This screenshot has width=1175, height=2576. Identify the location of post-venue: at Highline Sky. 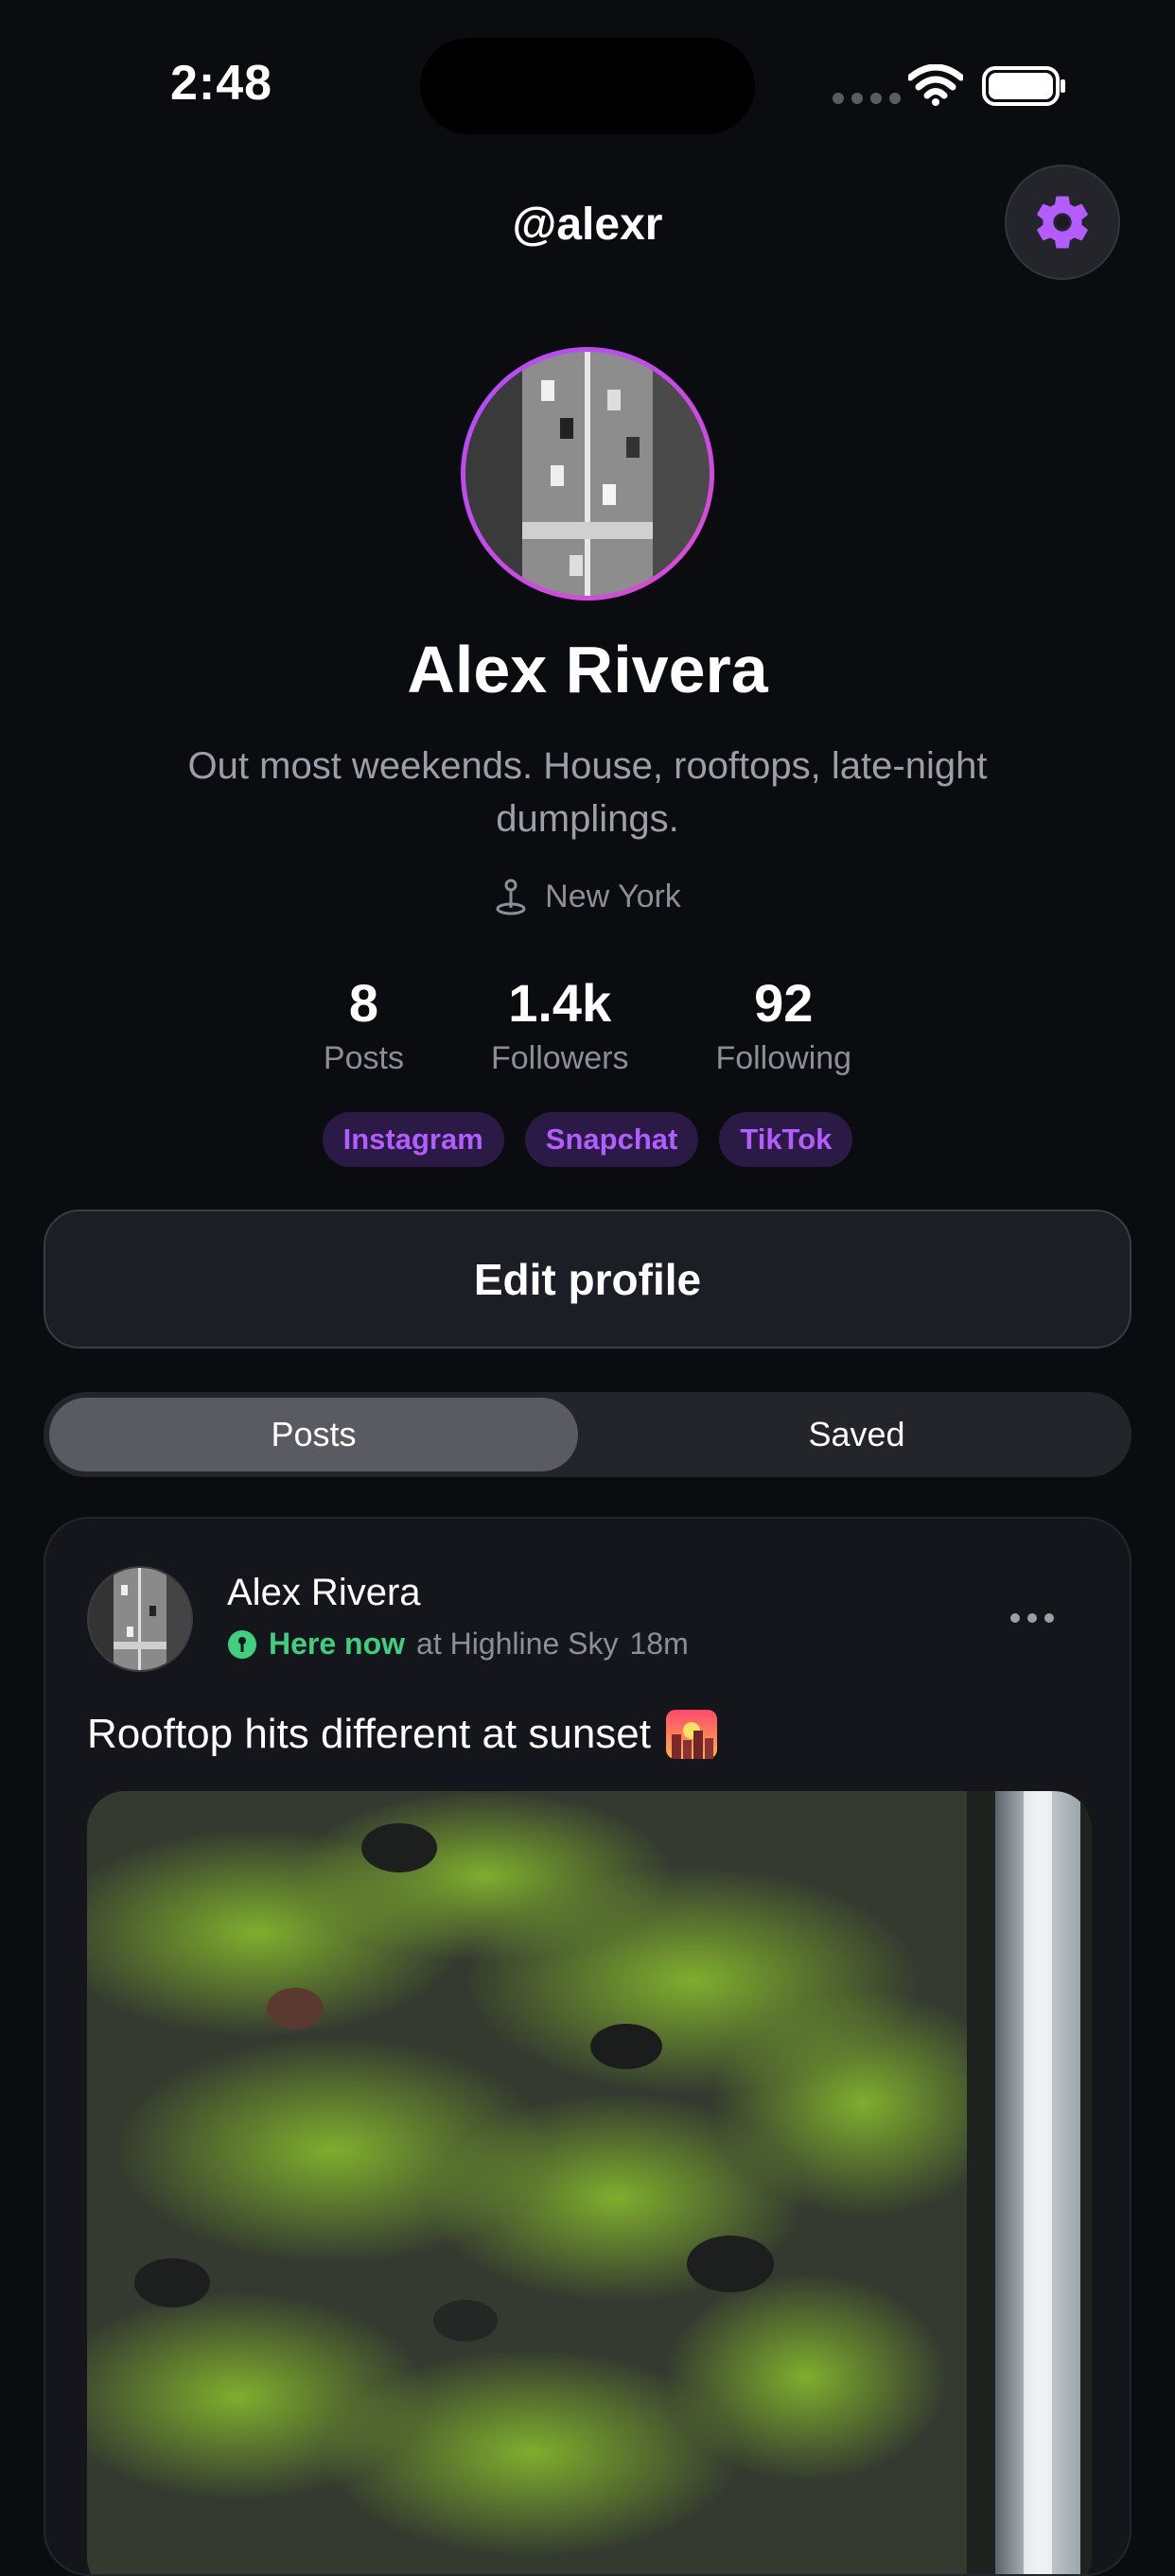
(517, 1644).